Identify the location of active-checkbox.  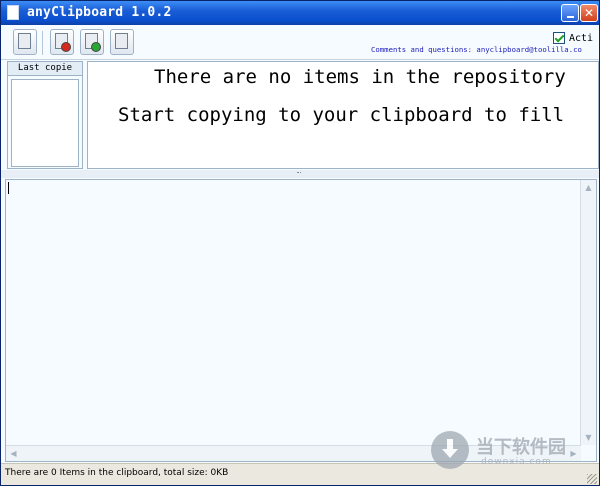
(559, 38).